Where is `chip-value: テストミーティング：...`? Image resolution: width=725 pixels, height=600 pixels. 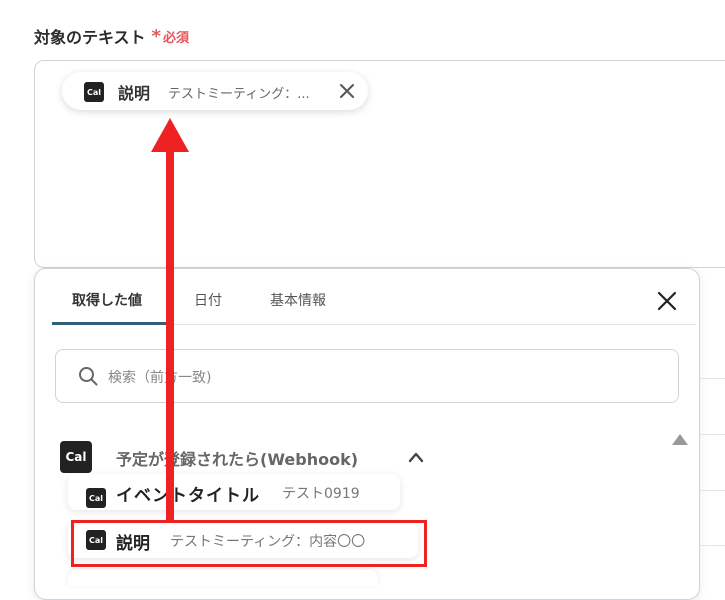
chip-value: テストミーティング：... is located at coordinates (239, 94).